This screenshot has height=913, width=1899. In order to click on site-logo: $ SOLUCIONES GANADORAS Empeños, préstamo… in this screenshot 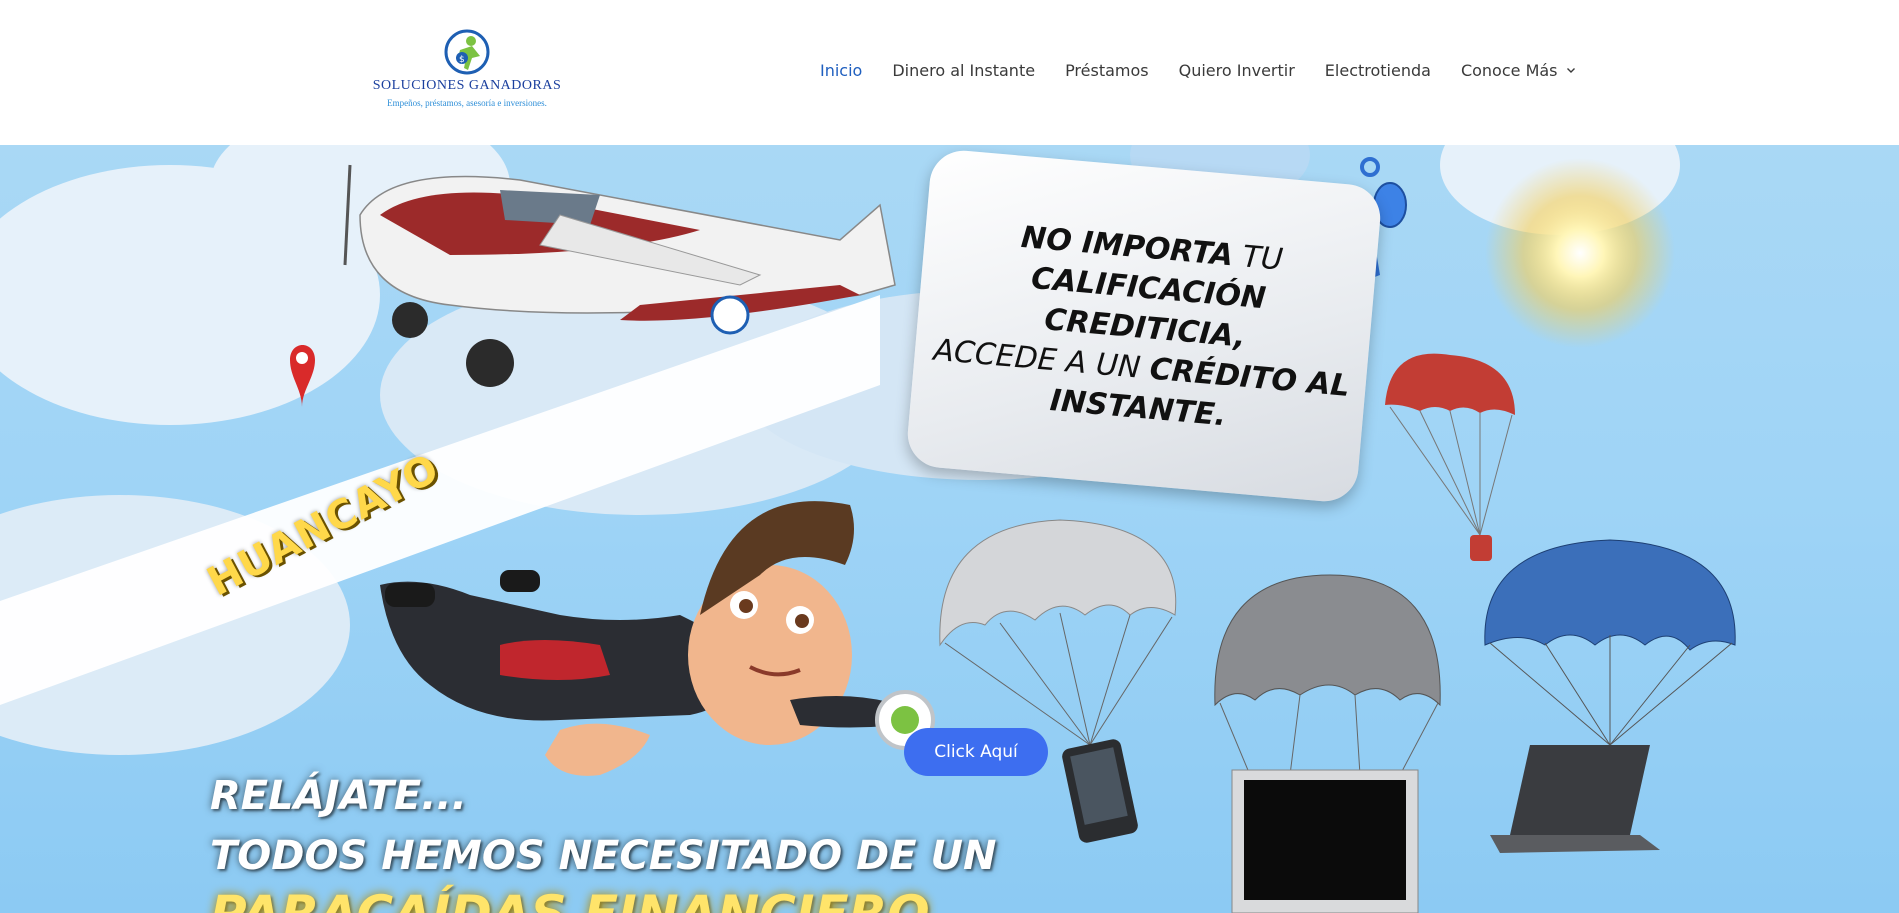, I will do `click(467, 70)`.